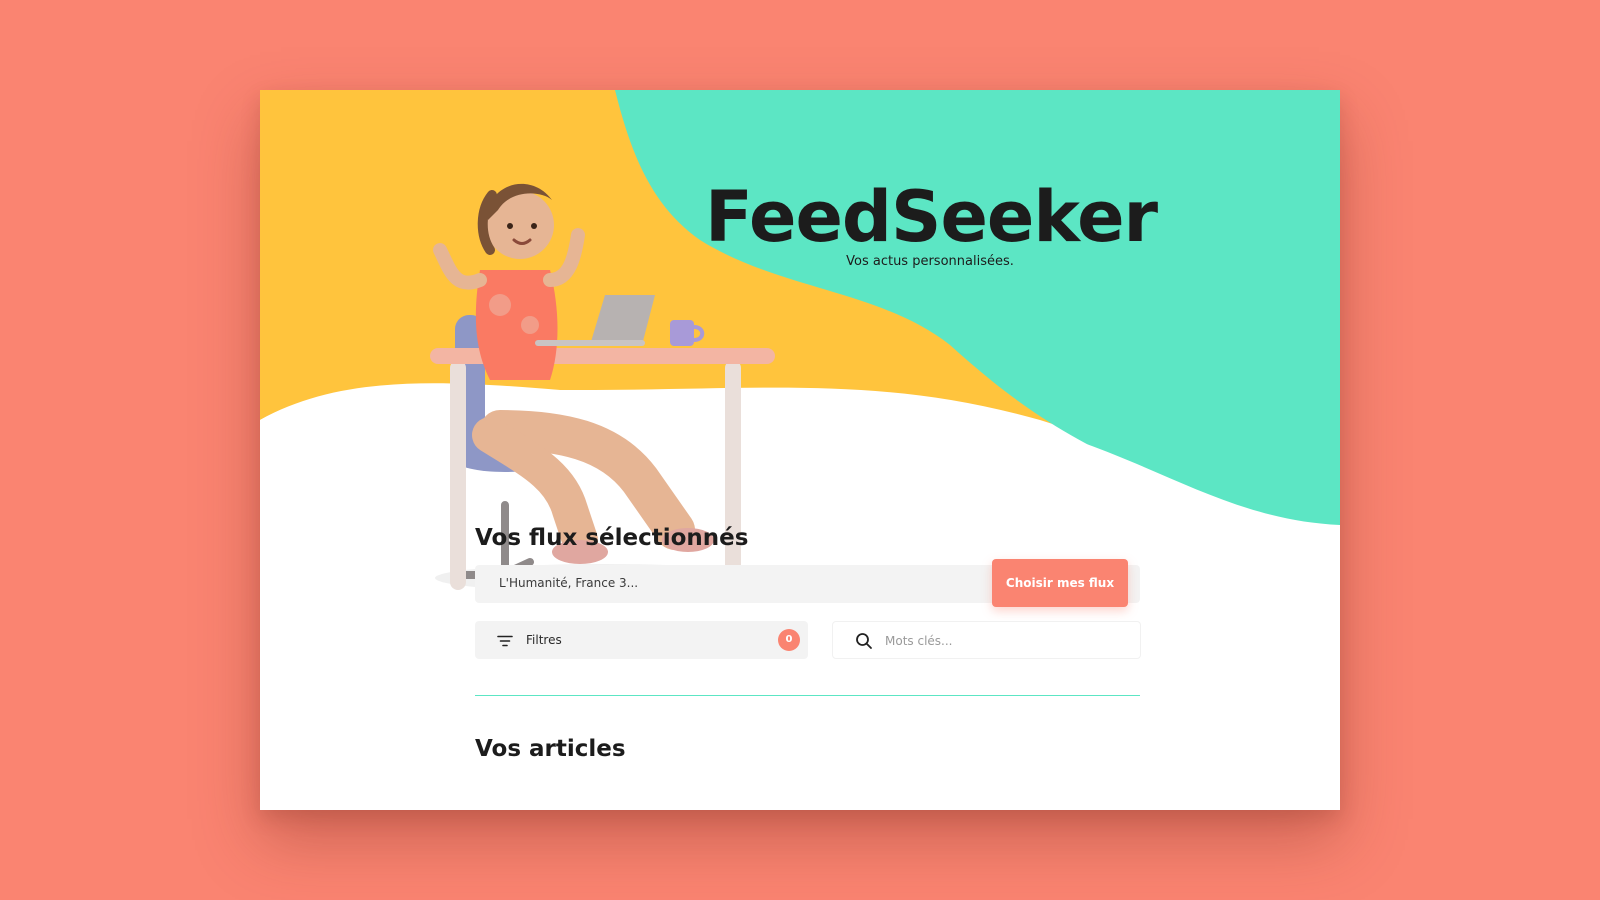 Image resolution: width=1600 pixels, height=900 pixels. Describe the element at coordinates (807, 583) in the screenshot. I see `selected-feeds-field: L'Humanité, France 3... Choisir mes flux` at that location.